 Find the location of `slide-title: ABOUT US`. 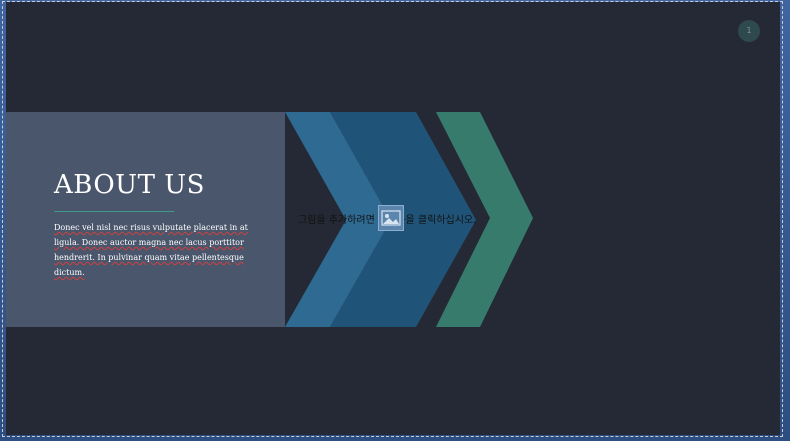

slide-title: ABOUT US is located at coordinates (129, 185).